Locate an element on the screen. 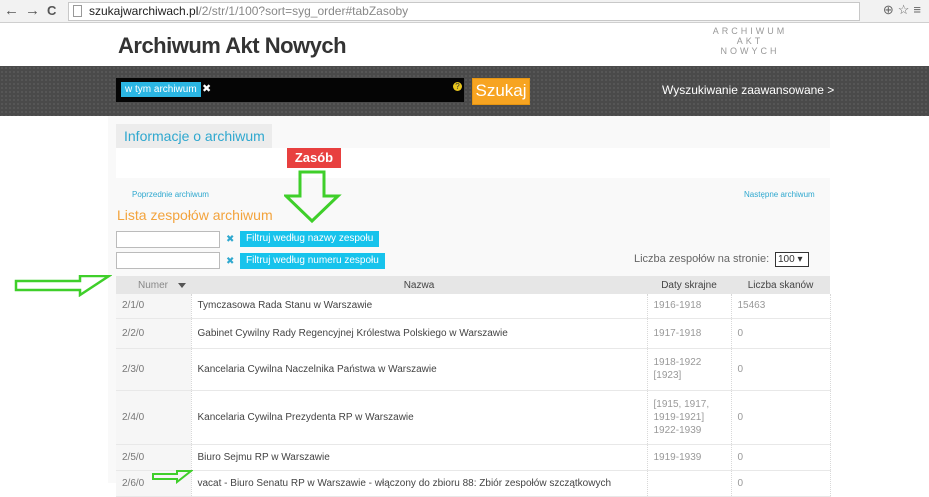 The width and height of the screenshot is (929, 497). right-arrow-annotation-icon is located at coordinates (63, 286).